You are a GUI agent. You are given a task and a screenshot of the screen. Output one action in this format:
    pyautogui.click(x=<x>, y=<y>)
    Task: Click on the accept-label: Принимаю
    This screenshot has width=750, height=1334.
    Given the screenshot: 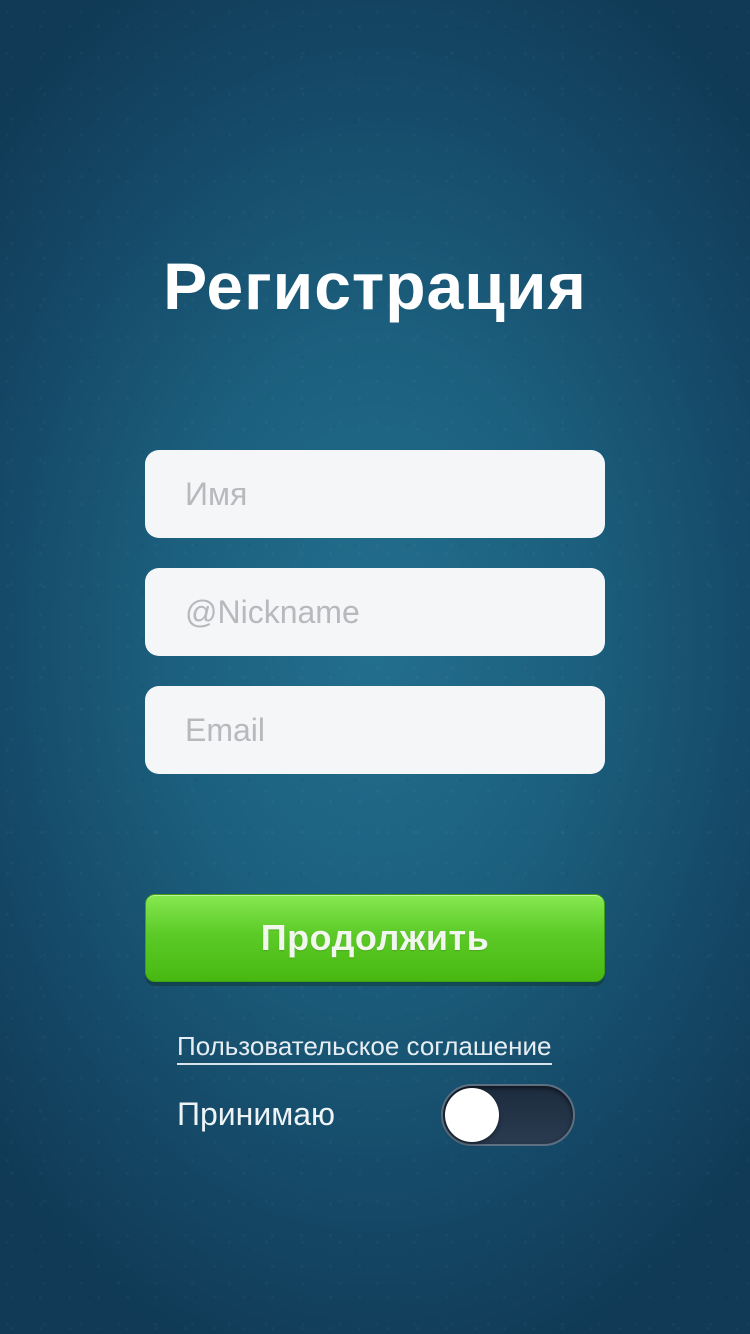 What is the action you would take?
    pyautogui.click(x=256, y=1114)
    